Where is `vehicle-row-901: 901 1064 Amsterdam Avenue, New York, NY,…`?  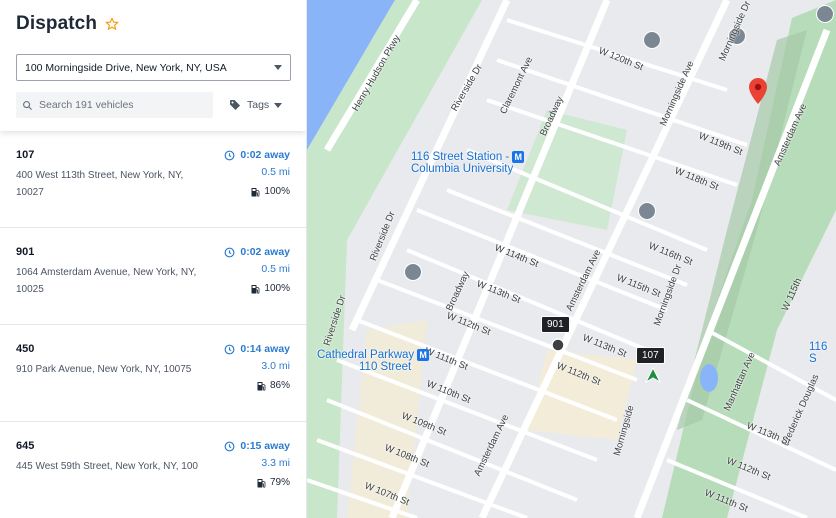 vehicle-row-901: 901 1064 Amsterdam Avenue, New York, NY,… is located at coordinates (153, 276).